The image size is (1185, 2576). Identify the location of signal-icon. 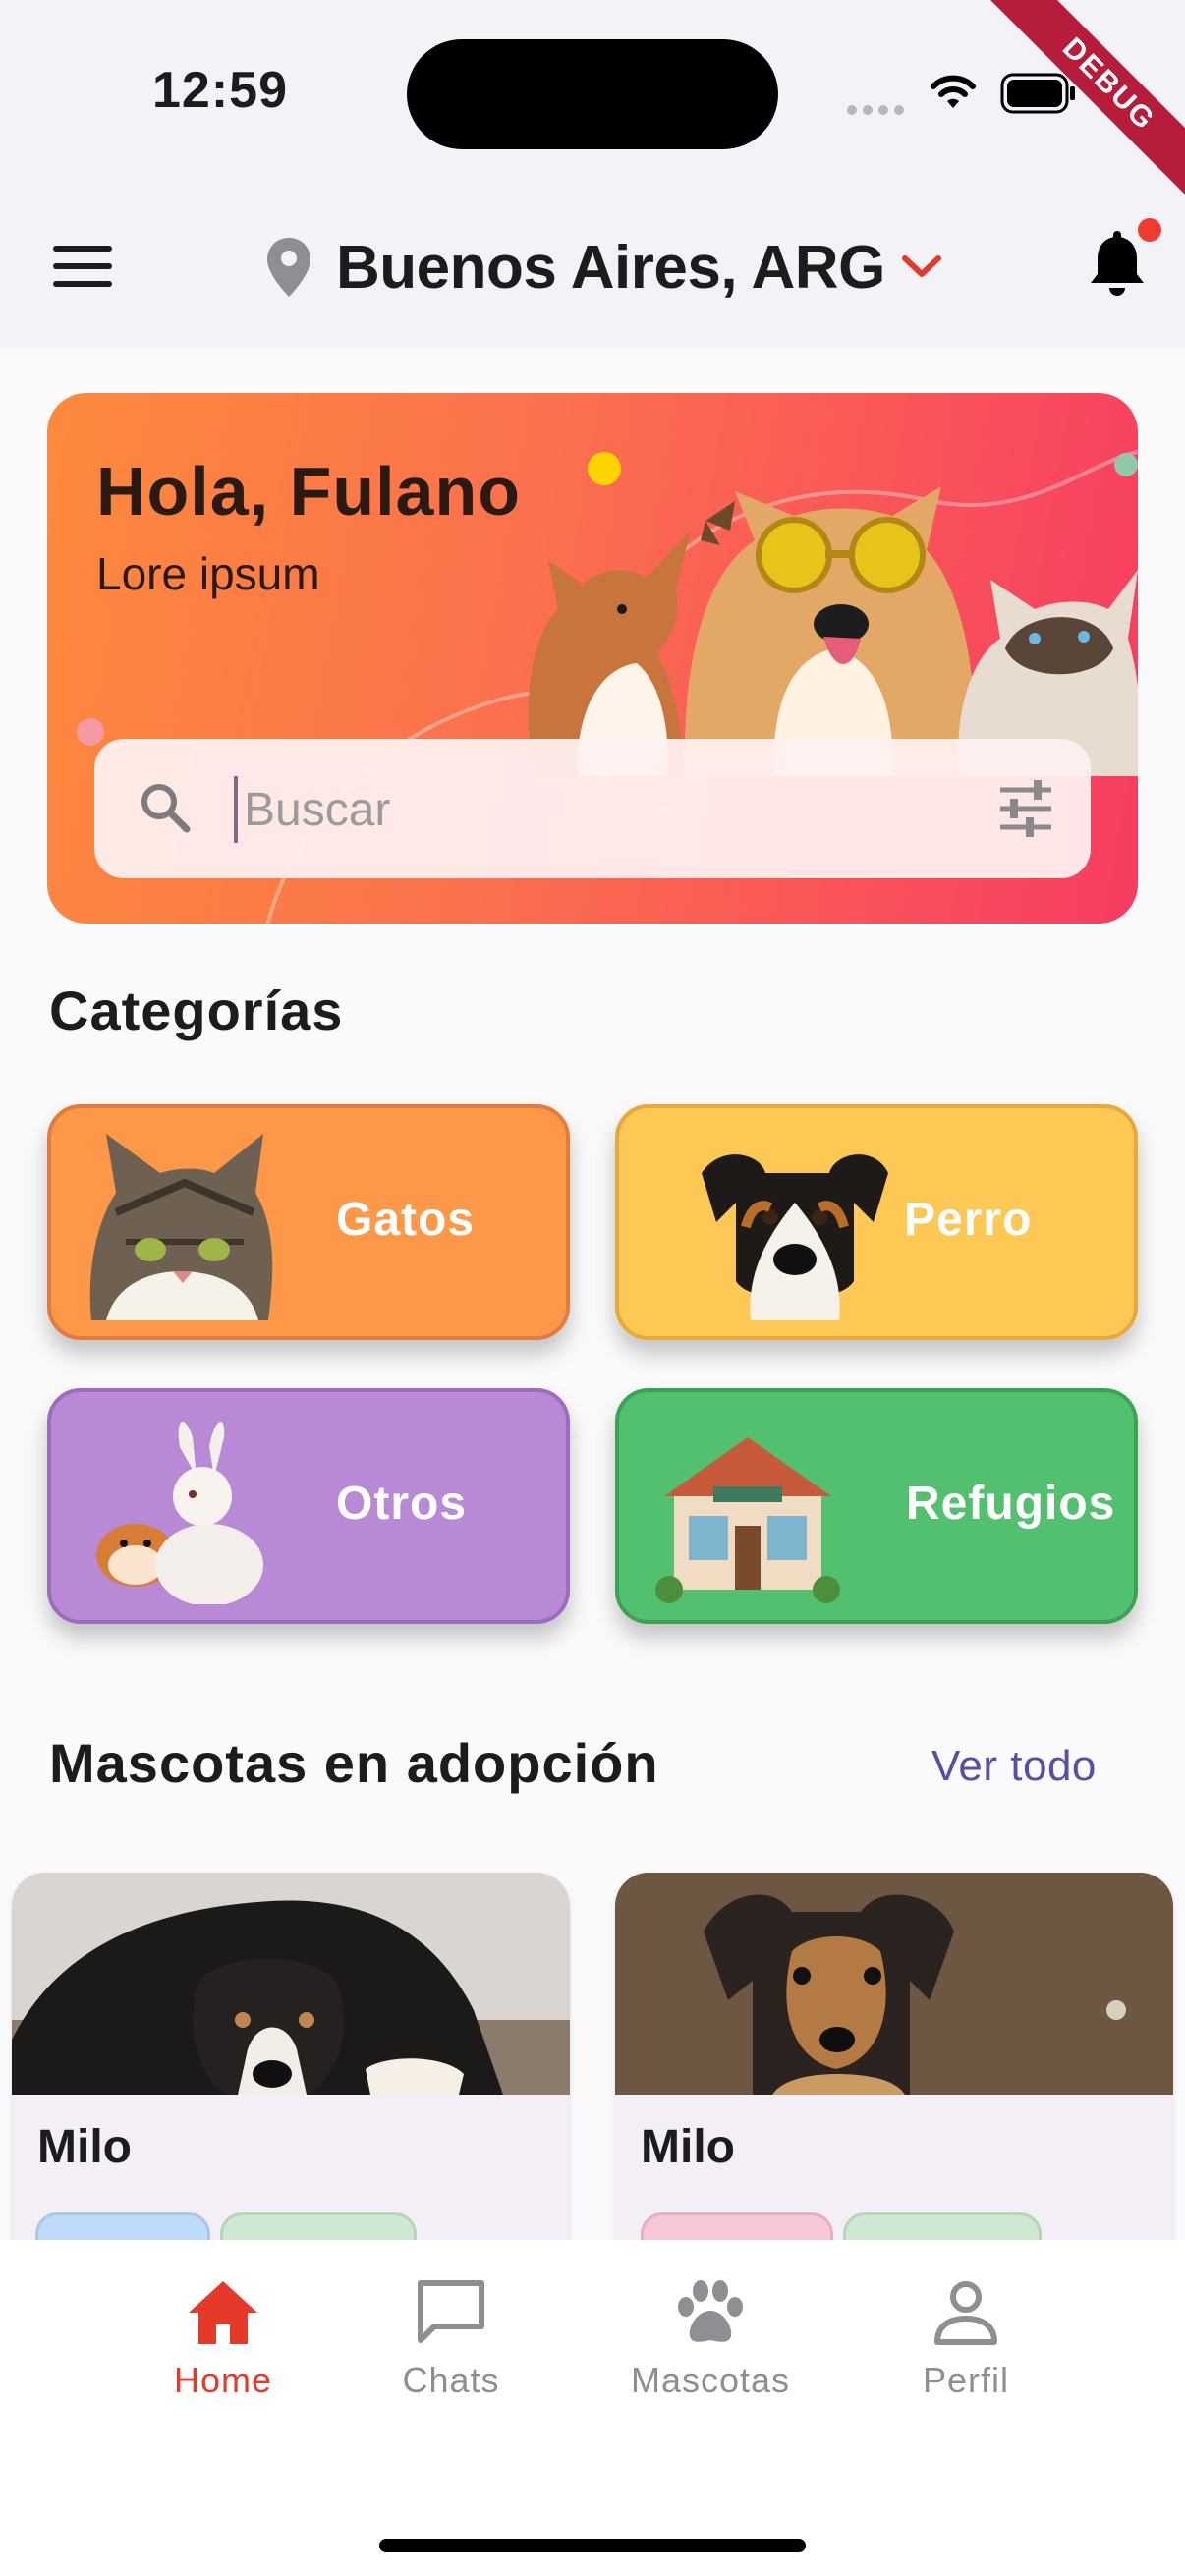
(879, 111).